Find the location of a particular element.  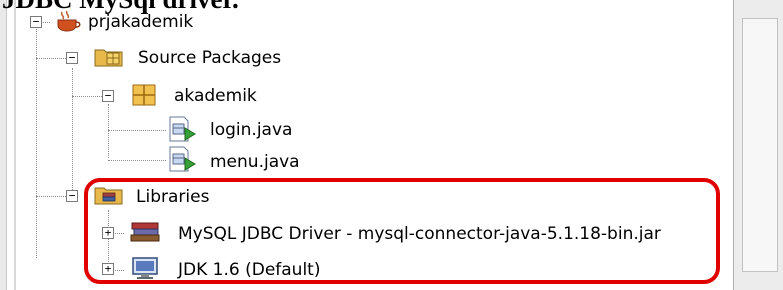

library-item-label: JDK 1.6 (Default) is located at coordinates (249, 270).